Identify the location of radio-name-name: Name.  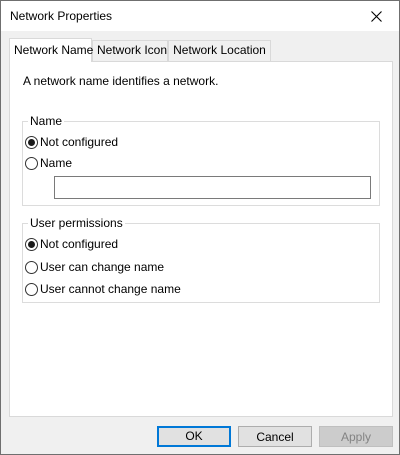
(48, 163).